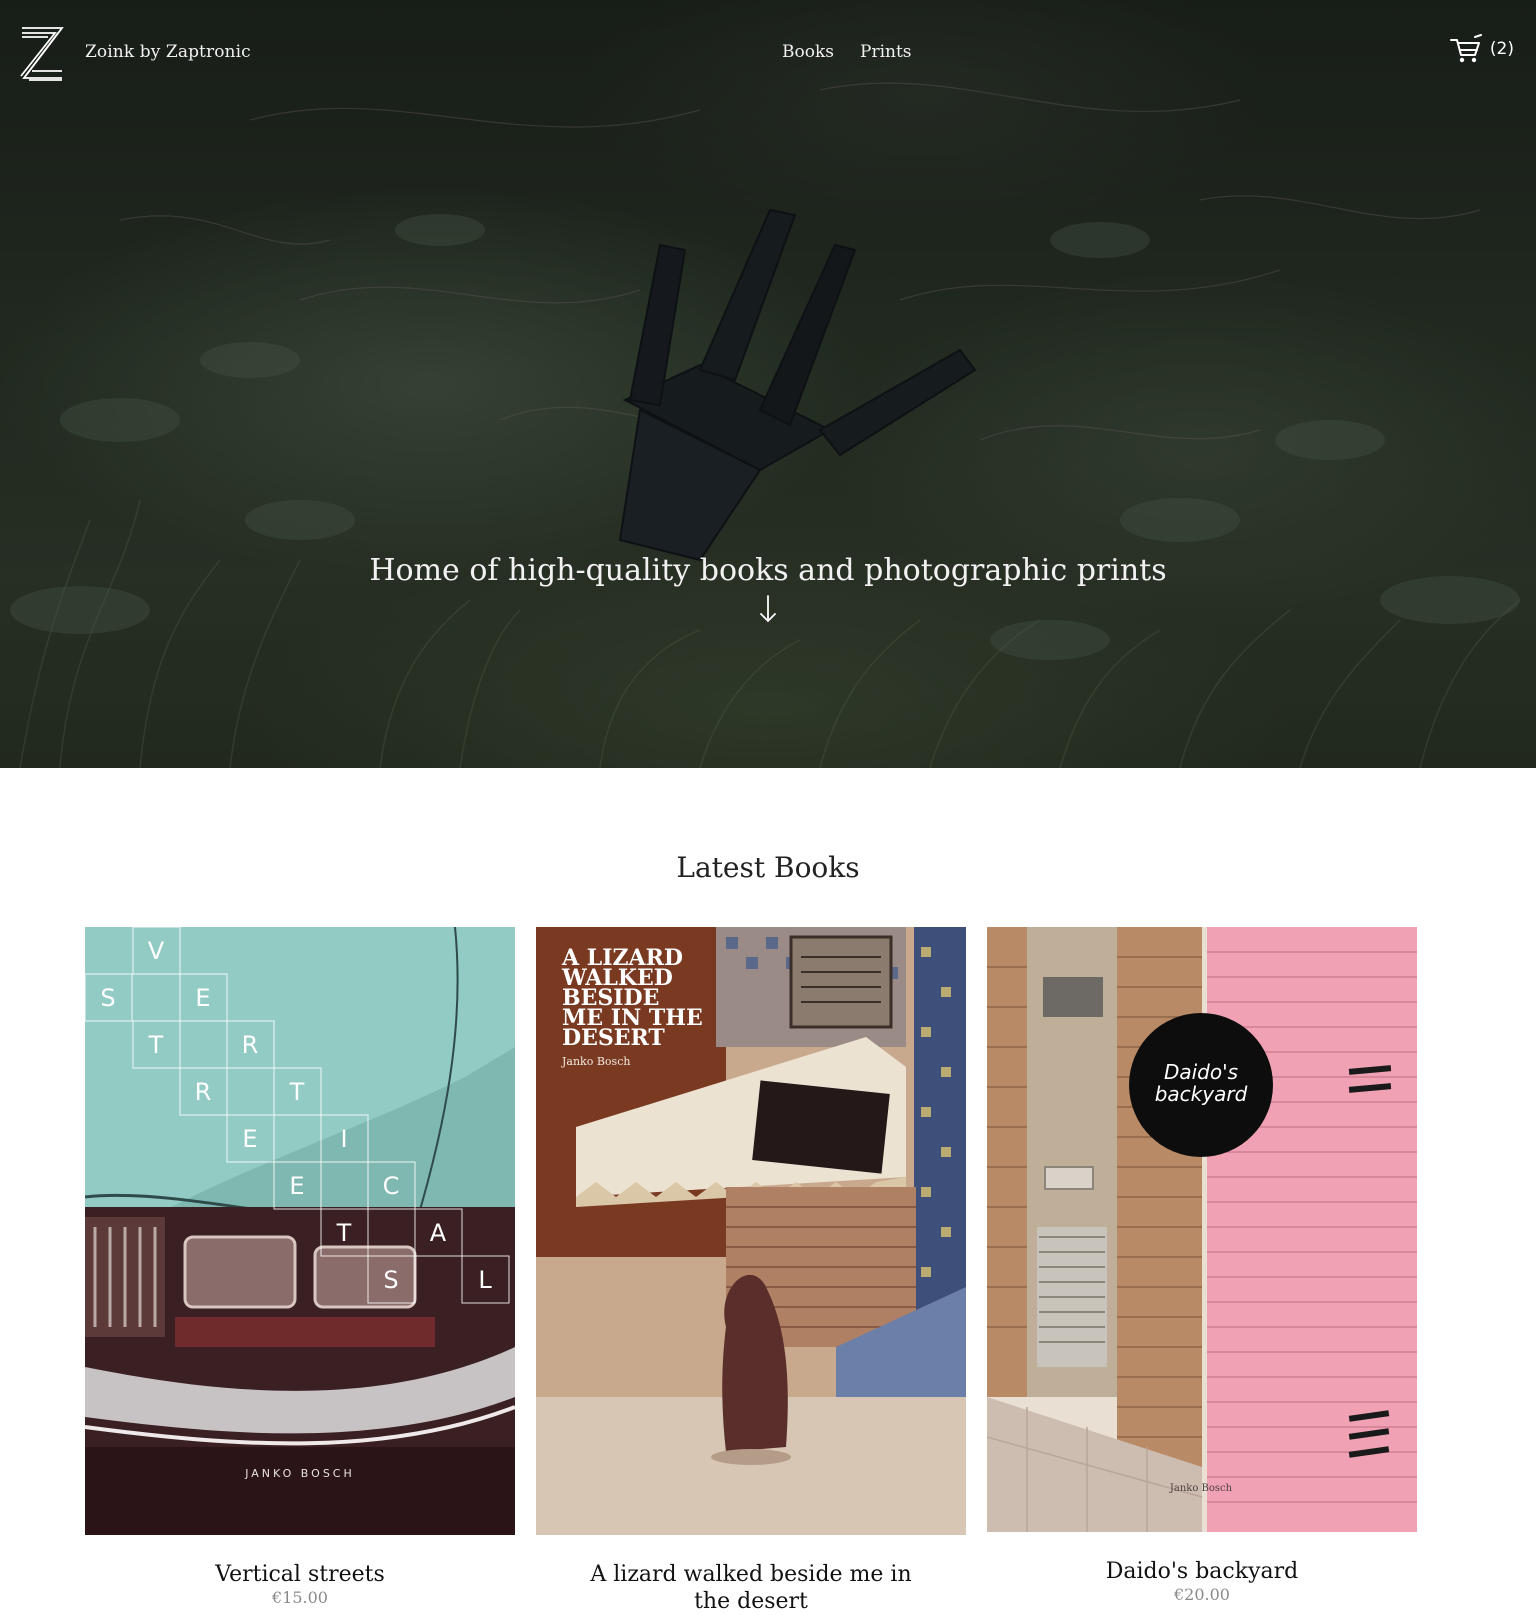 Image resolution: width=1536 pixels, height=1615 pixels. Describe the element at coordinates (768, 868) in the screenshot. I see `latest-books-heading: Latest Books` at that location.